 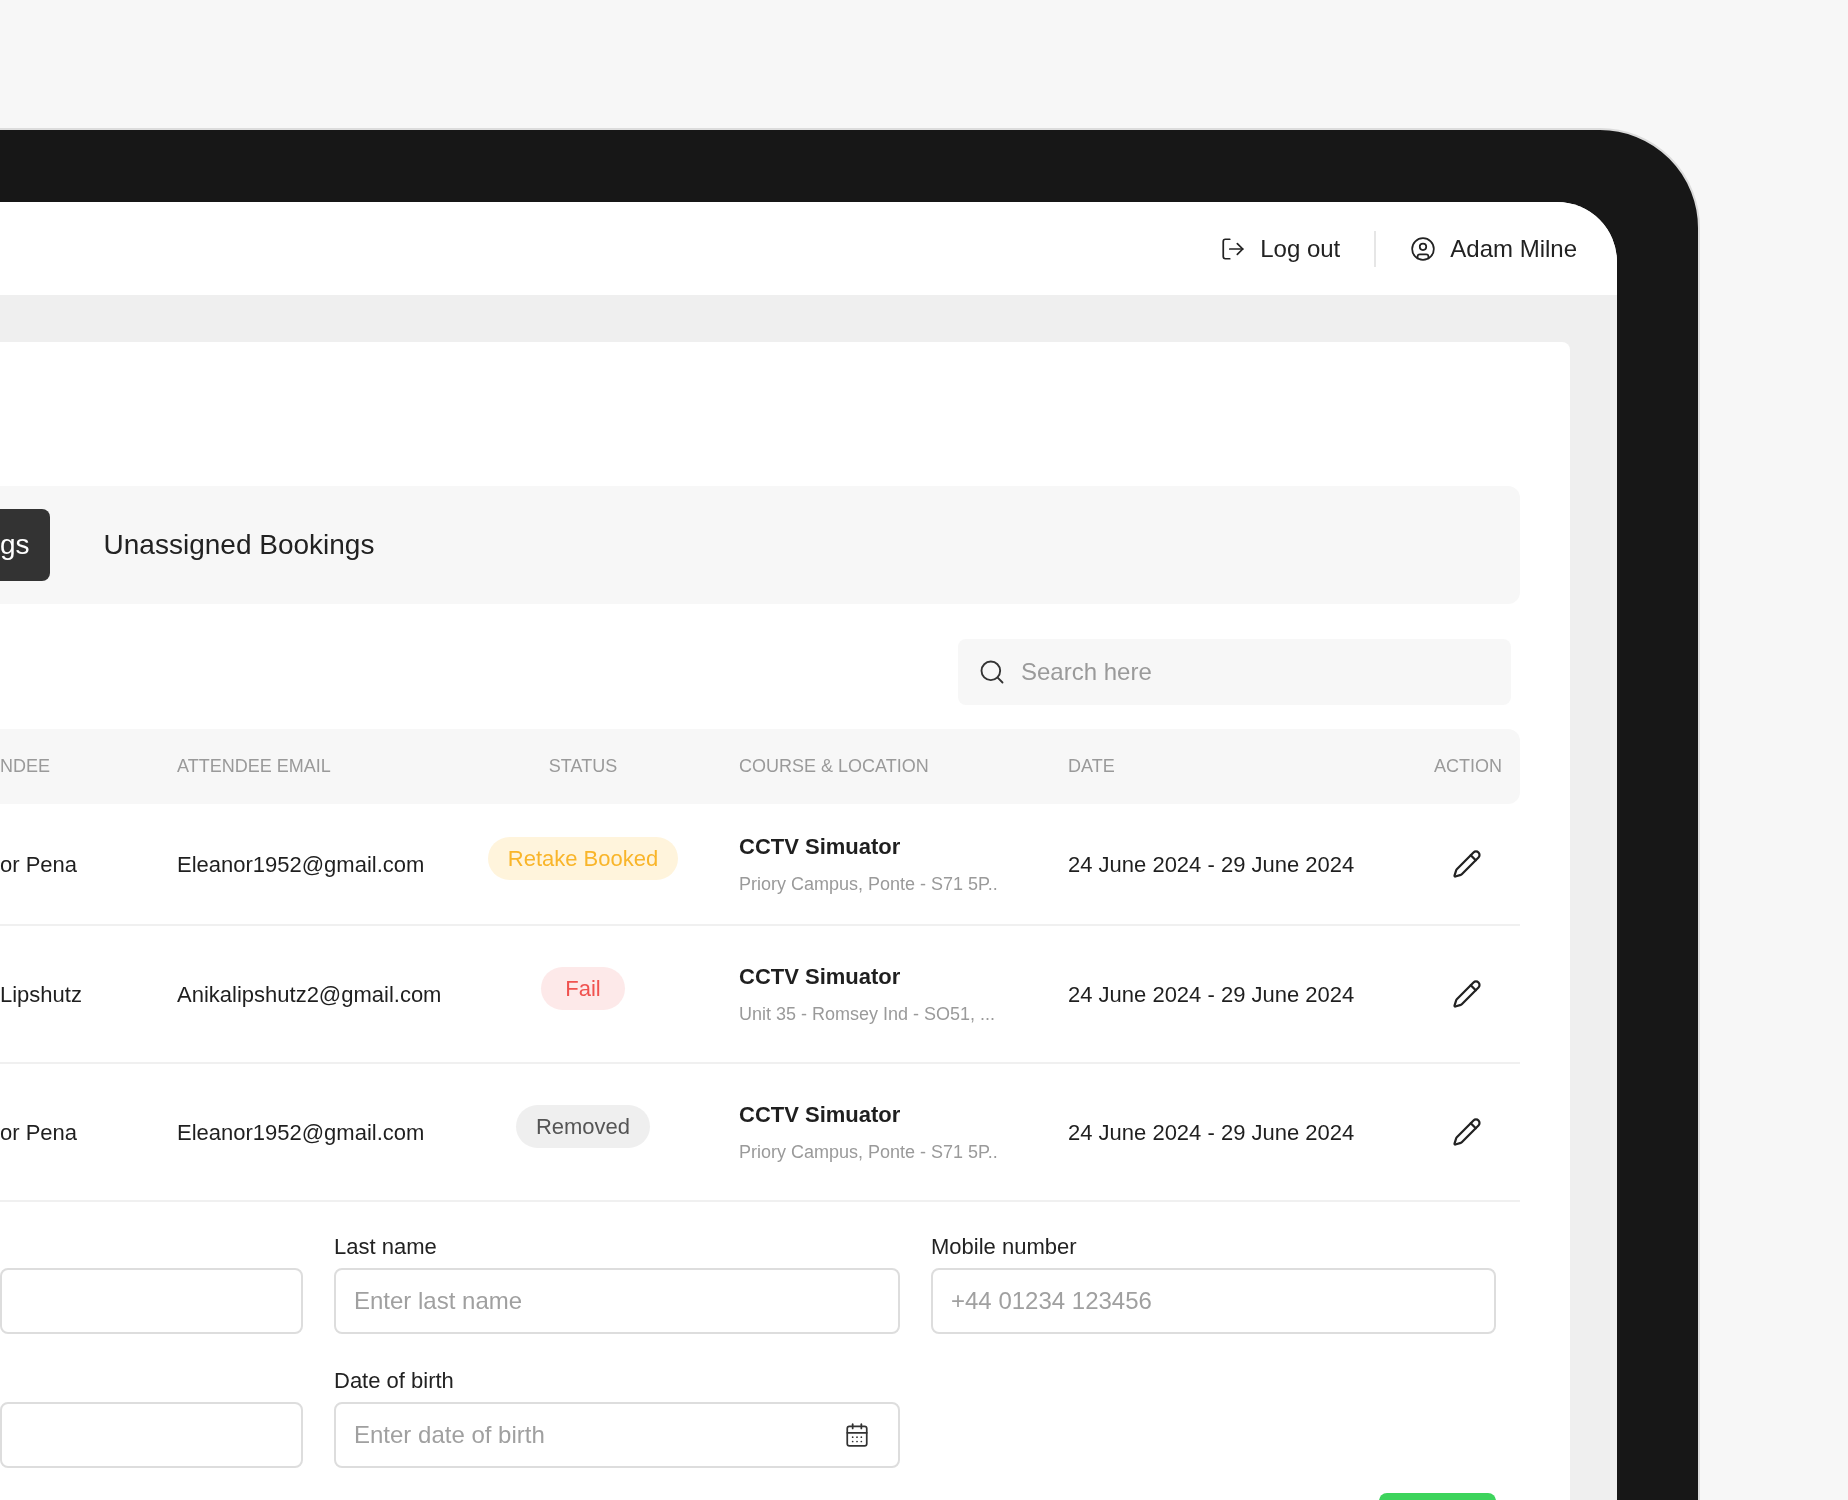 What do you see at coordinates (1213, 1301) in the screenshot?
I see `input-field: +44 01234 123456` at bounding box center [1213, 1301].